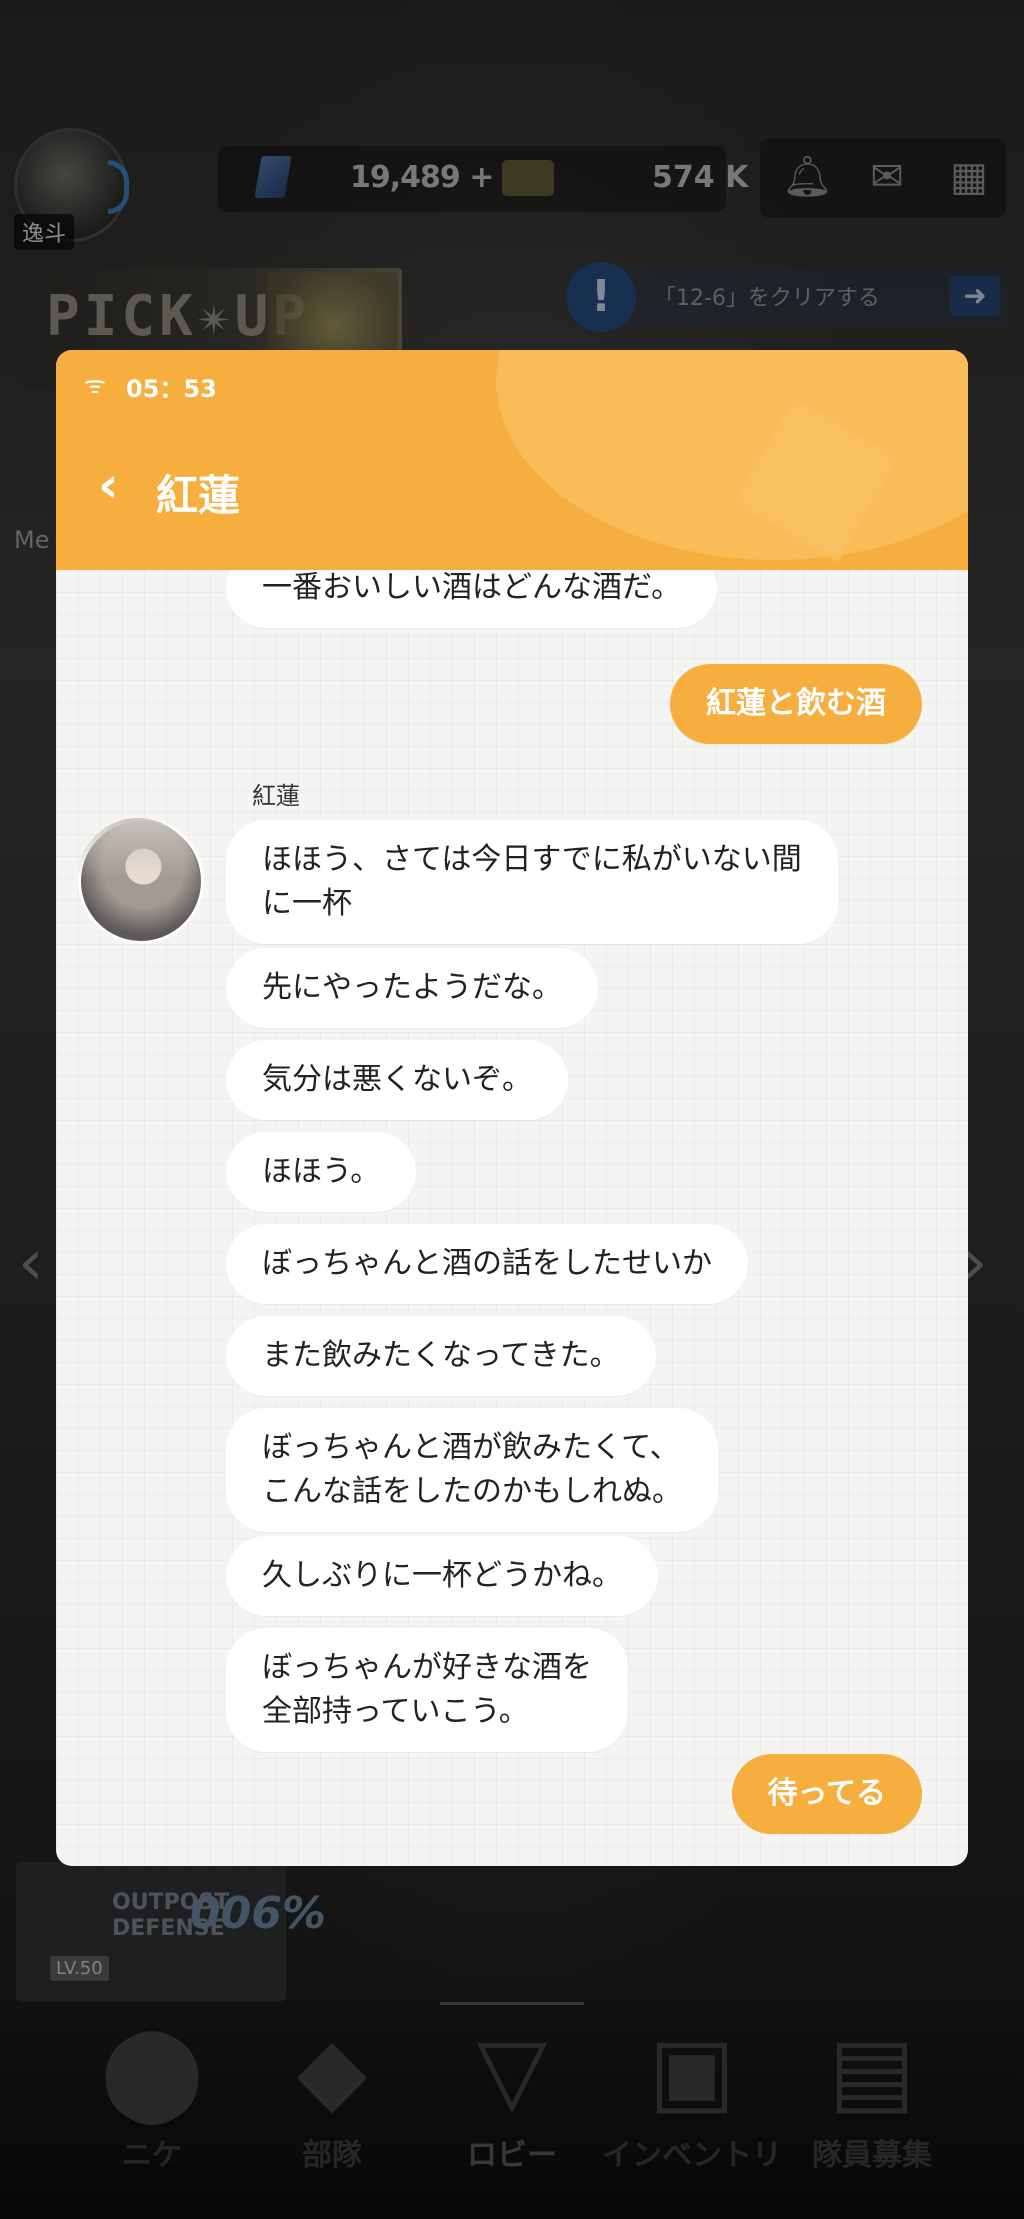 This screenshot has width=1024, height=2219. Describe the element at coordinates (487, 1264) in the screenshot. I see `npc-message: ぼっちゃんと酒の話をしたせいか` at that location.